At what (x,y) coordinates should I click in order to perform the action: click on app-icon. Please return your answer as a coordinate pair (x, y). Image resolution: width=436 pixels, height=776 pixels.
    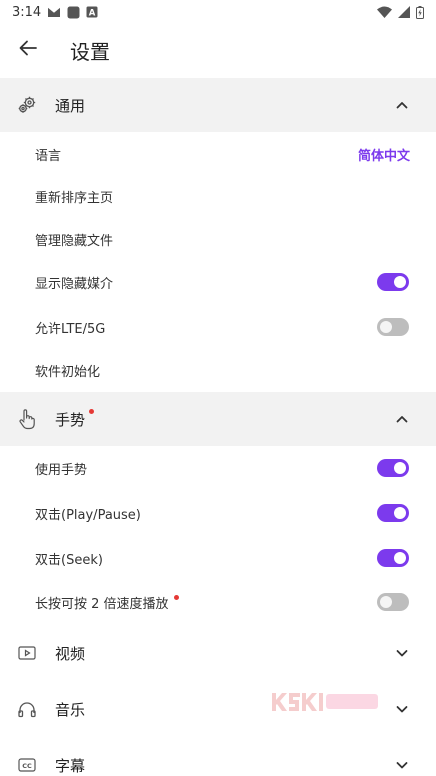
    Looking at the image, I should click on (73, 12).